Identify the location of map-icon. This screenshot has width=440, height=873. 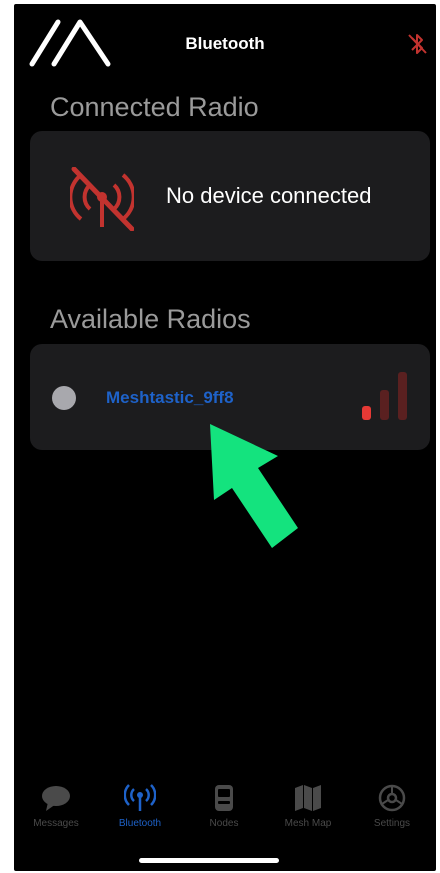
(308, 798).